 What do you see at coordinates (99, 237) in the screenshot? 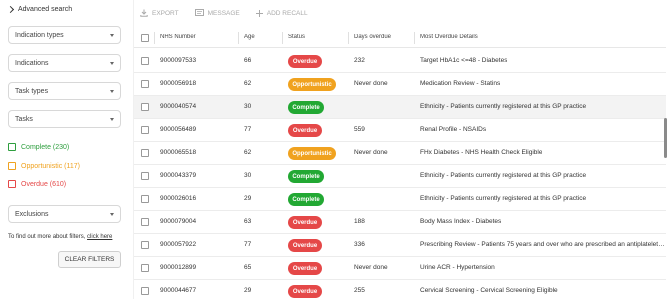
I see `filters-help-link: click here` at bounding box center [99, 237].